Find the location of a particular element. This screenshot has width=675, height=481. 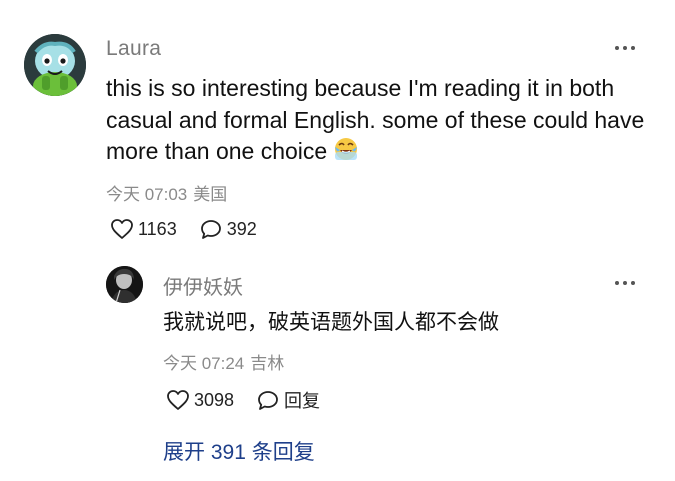

reply-location: 吉林 is located at coordinates (267, 363).